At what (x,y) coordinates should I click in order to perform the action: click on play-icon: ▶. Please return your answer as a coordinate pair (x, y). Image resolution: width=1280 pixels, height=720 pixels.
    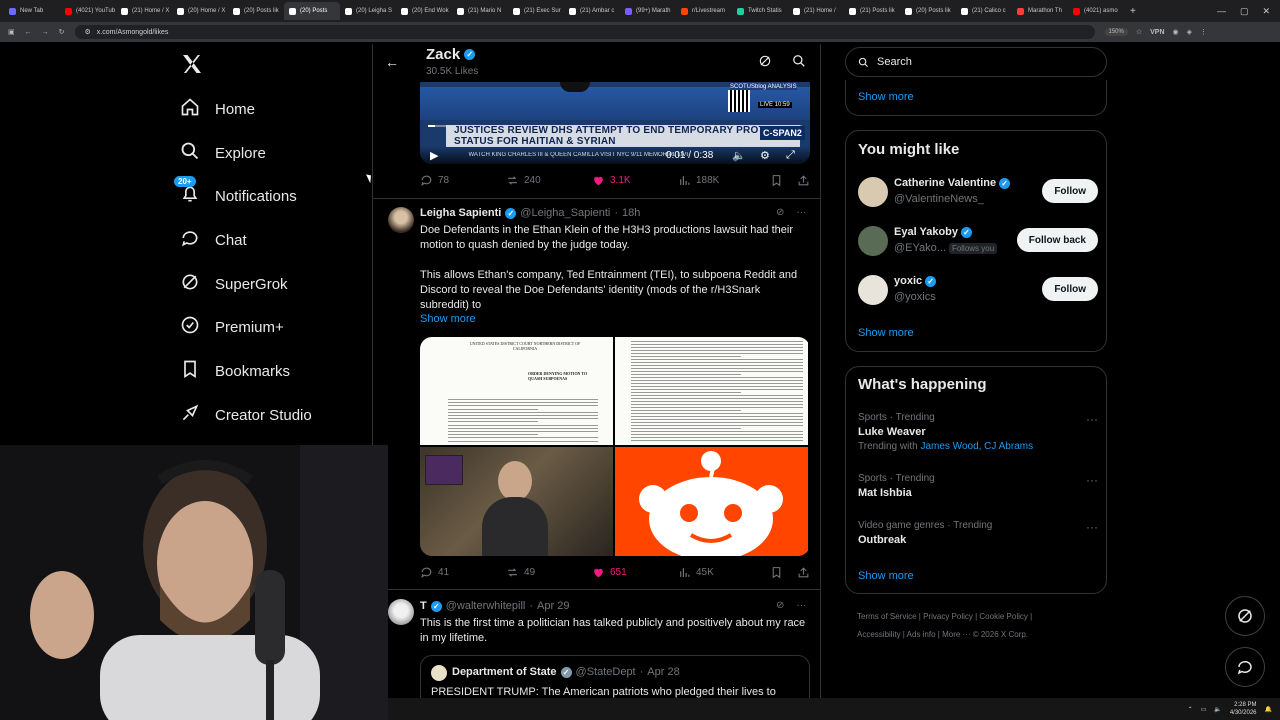
    Looking at the image, I should click on (434, 155).